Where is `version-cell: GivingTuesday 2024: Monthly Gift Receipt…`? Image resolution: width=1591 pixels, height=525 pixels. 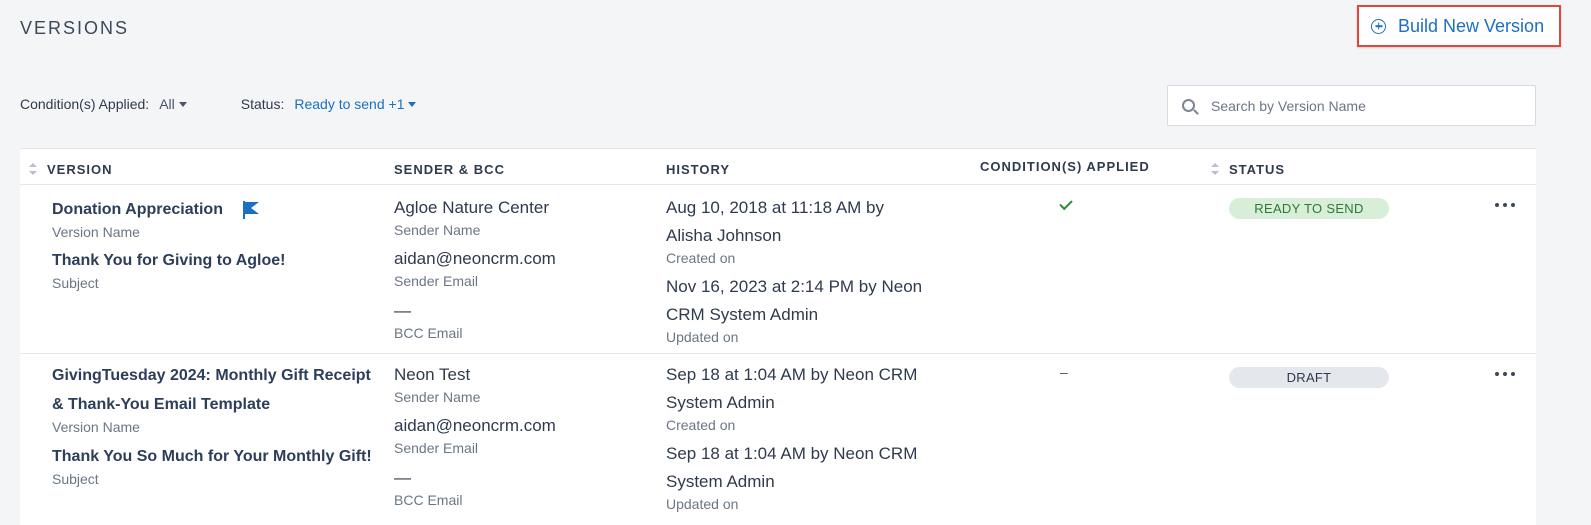 version-cell: GivingTuesday 2024: Monthly Gift Receipt… is located at coordinates (212, 424).